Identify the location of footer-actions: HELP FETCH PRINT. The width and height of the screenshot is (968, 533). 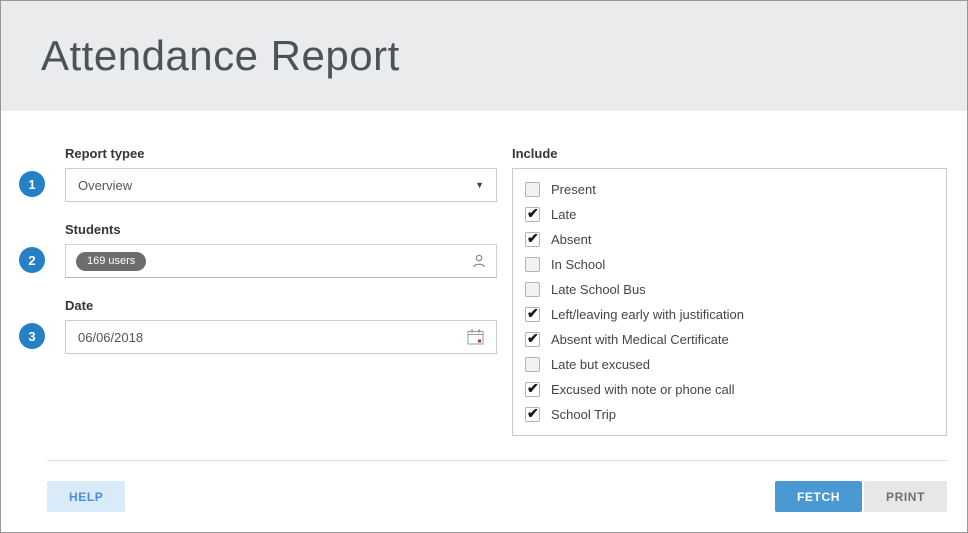
(484, 496).